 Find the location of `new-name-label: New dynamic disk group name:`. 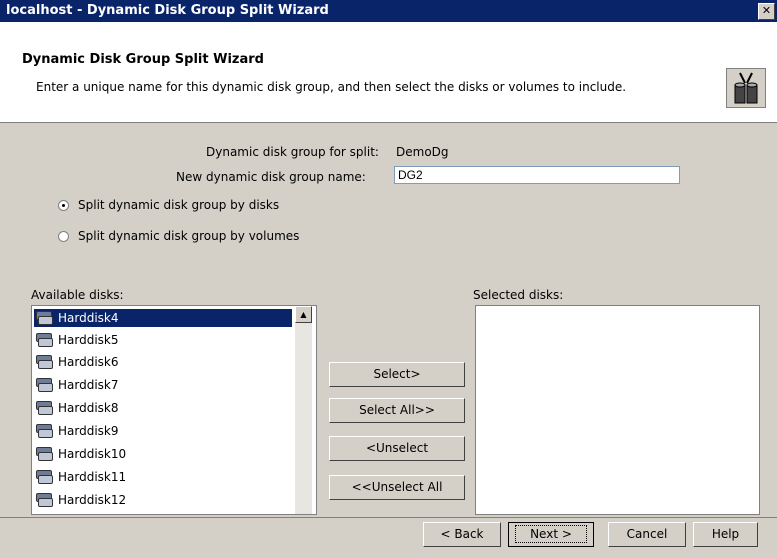

new-name-label: New dynamic disk group name: is located at coordinates (271, 177).